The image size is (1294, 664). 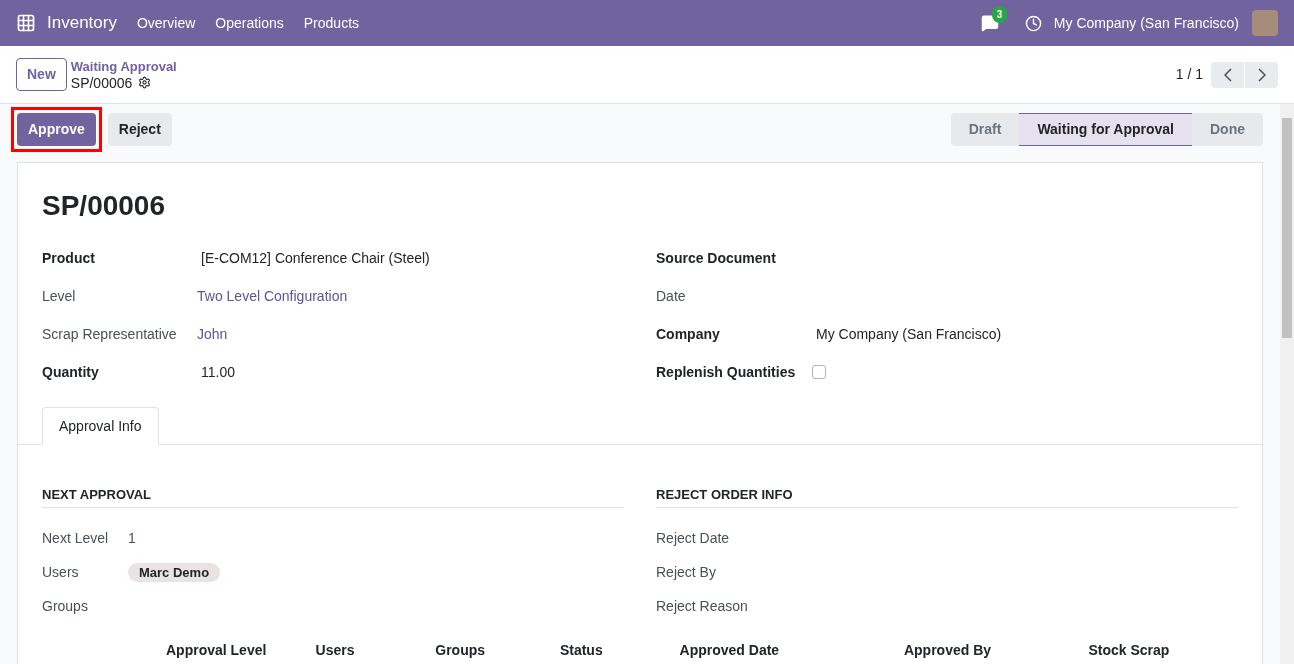 I want to click on column-header: Groups, so click(x=497, y=650).